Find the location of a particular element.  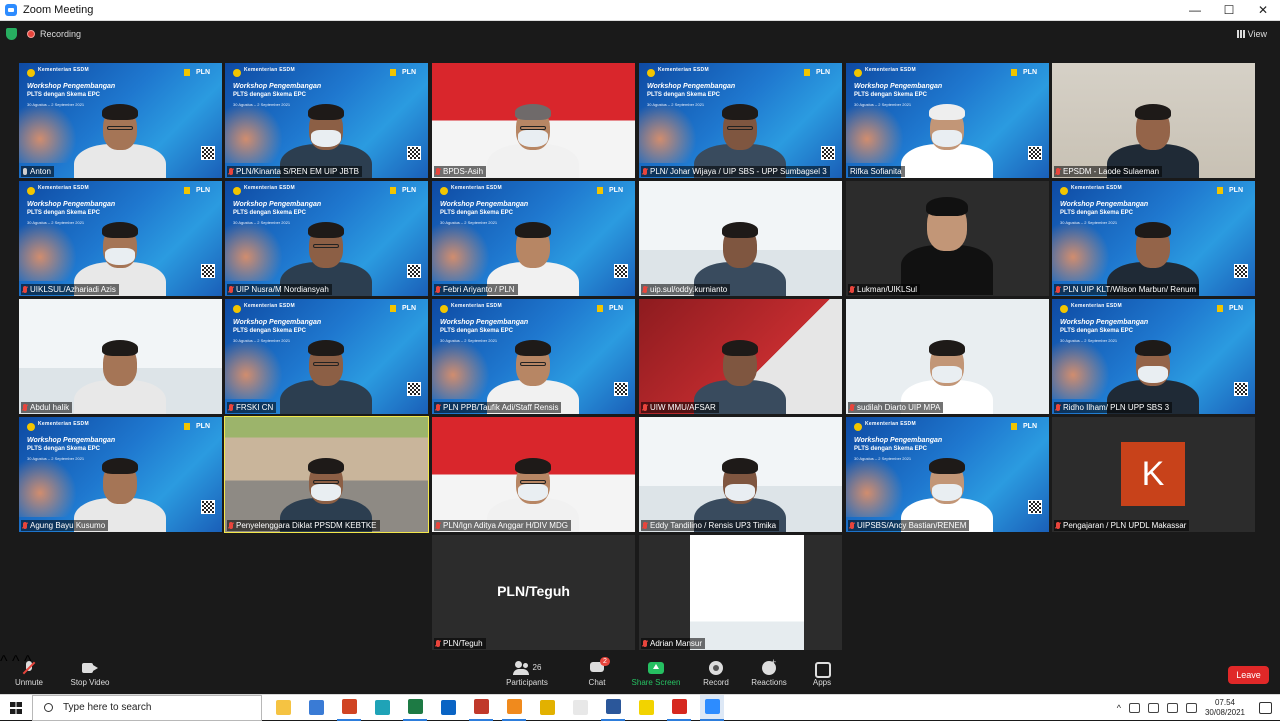

participant-name-label: UIP Nusra/M Nordiansyah is located at coordinates (279, 289).